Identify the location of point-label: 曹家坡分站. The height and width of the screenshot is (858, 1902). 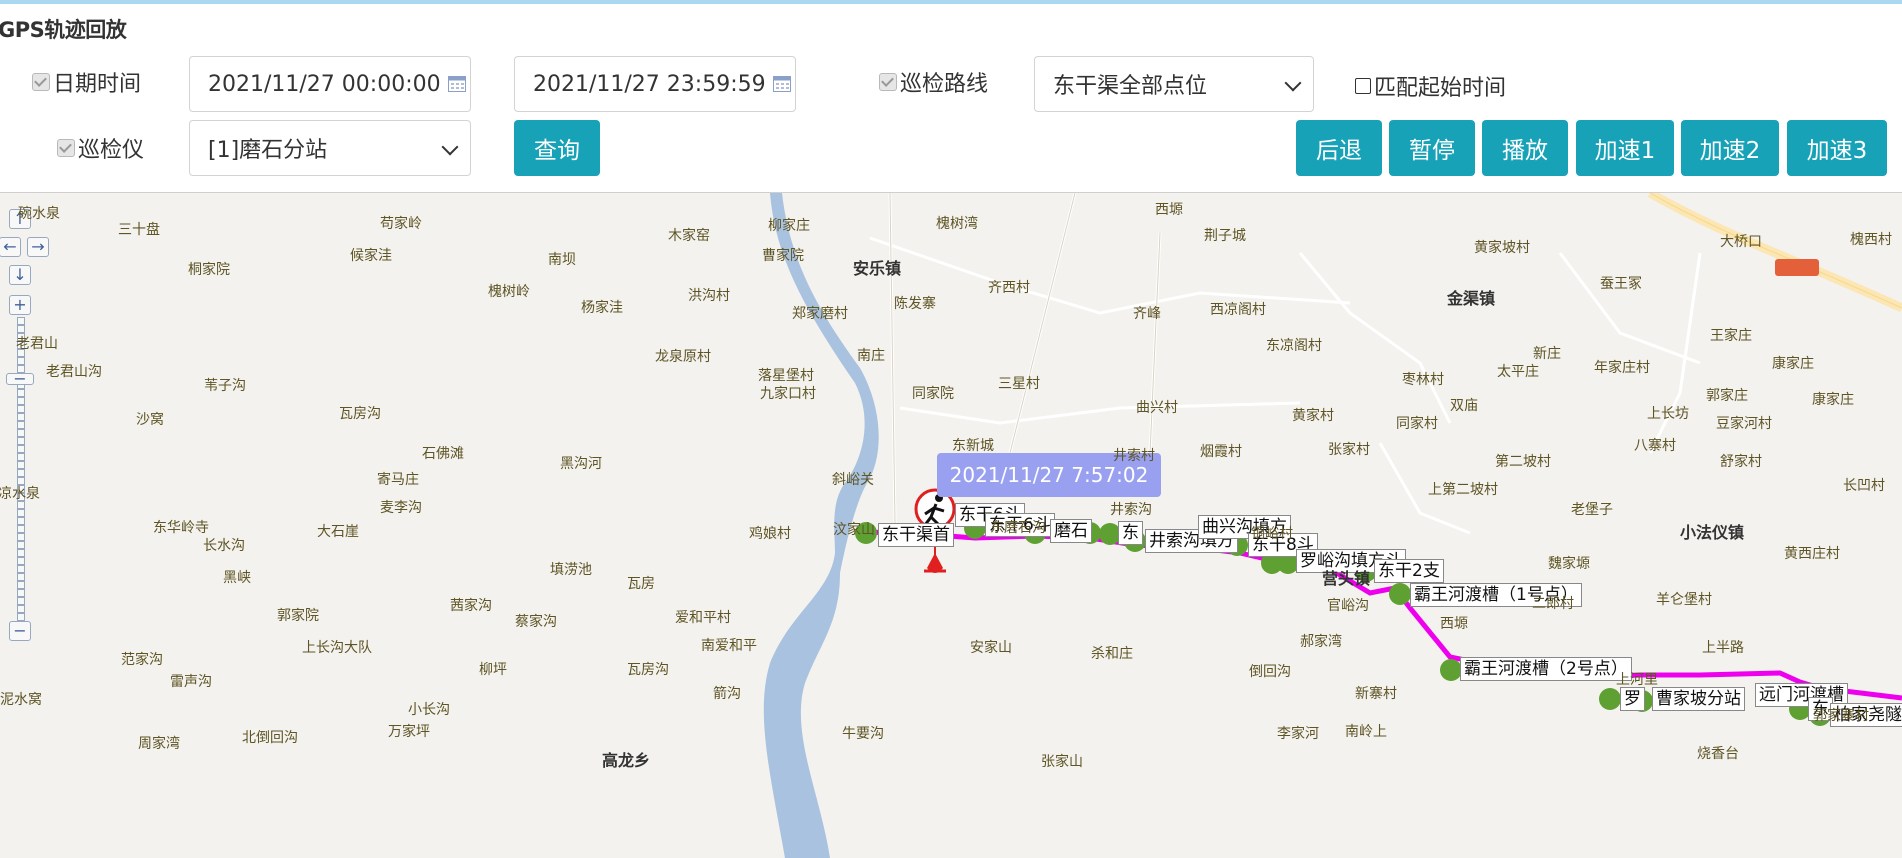
(1698, 699).